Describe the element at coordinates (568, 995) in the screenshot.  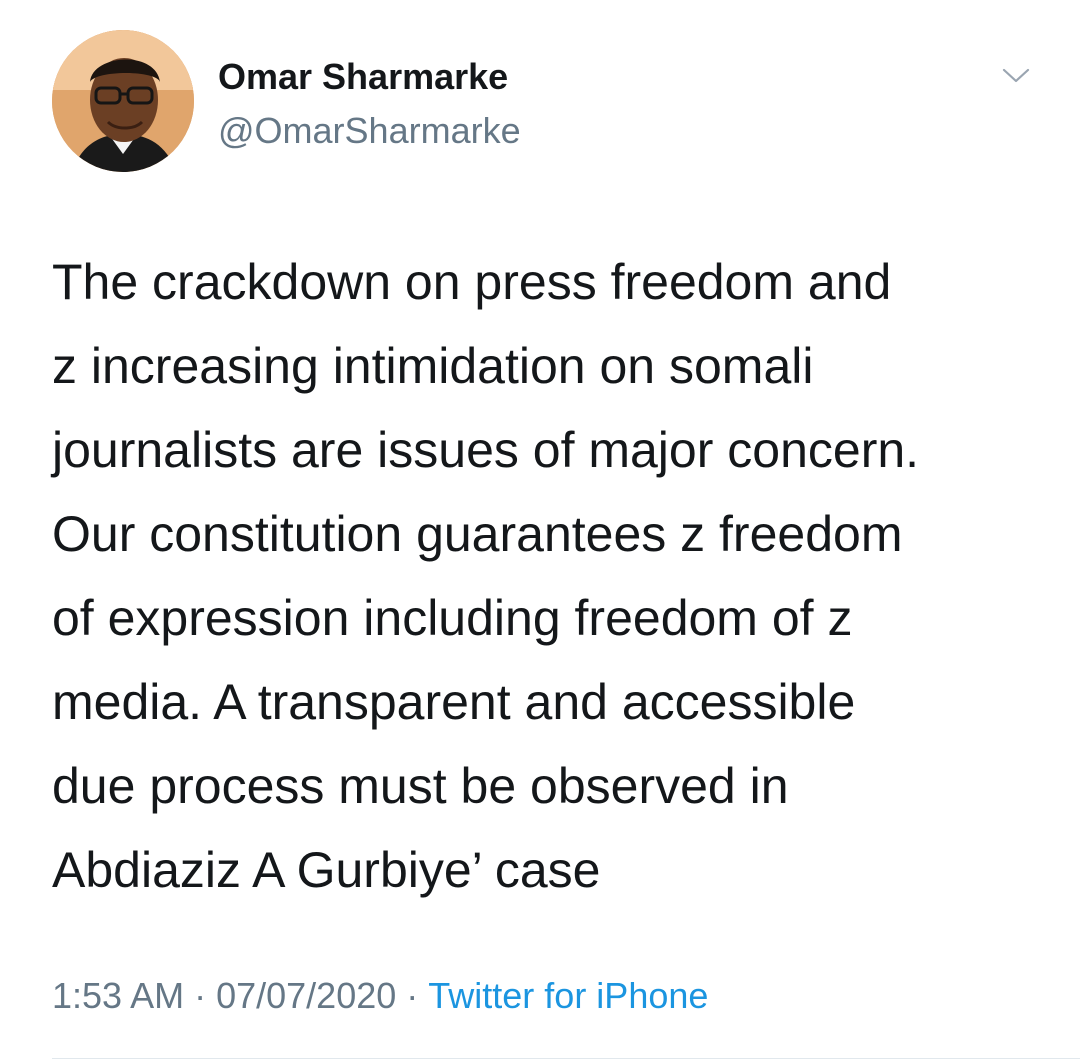
I see `tweet-source-link: Twitter for iPhone` at that location.